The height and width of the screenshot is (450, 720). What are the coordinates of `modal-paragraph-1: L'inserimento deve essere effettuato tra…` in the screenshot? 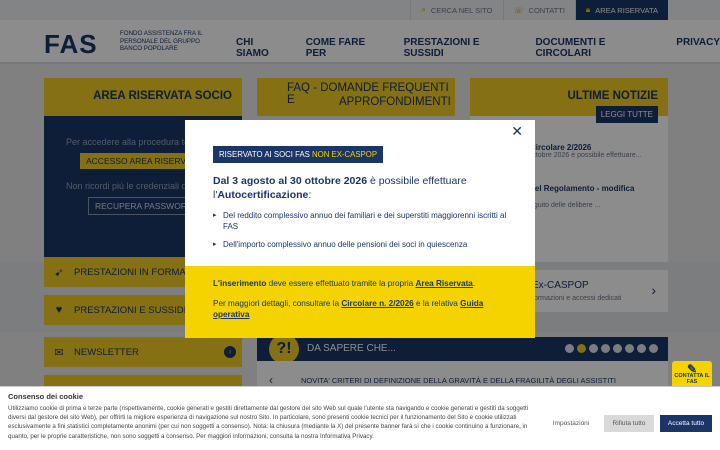 It's located at (344, 283).